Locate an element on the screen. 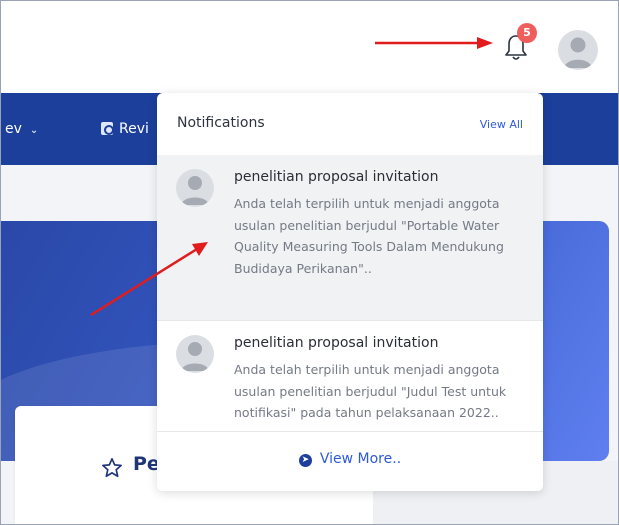  nav-item-ev-label: ev is located at coordinates (13, 129).